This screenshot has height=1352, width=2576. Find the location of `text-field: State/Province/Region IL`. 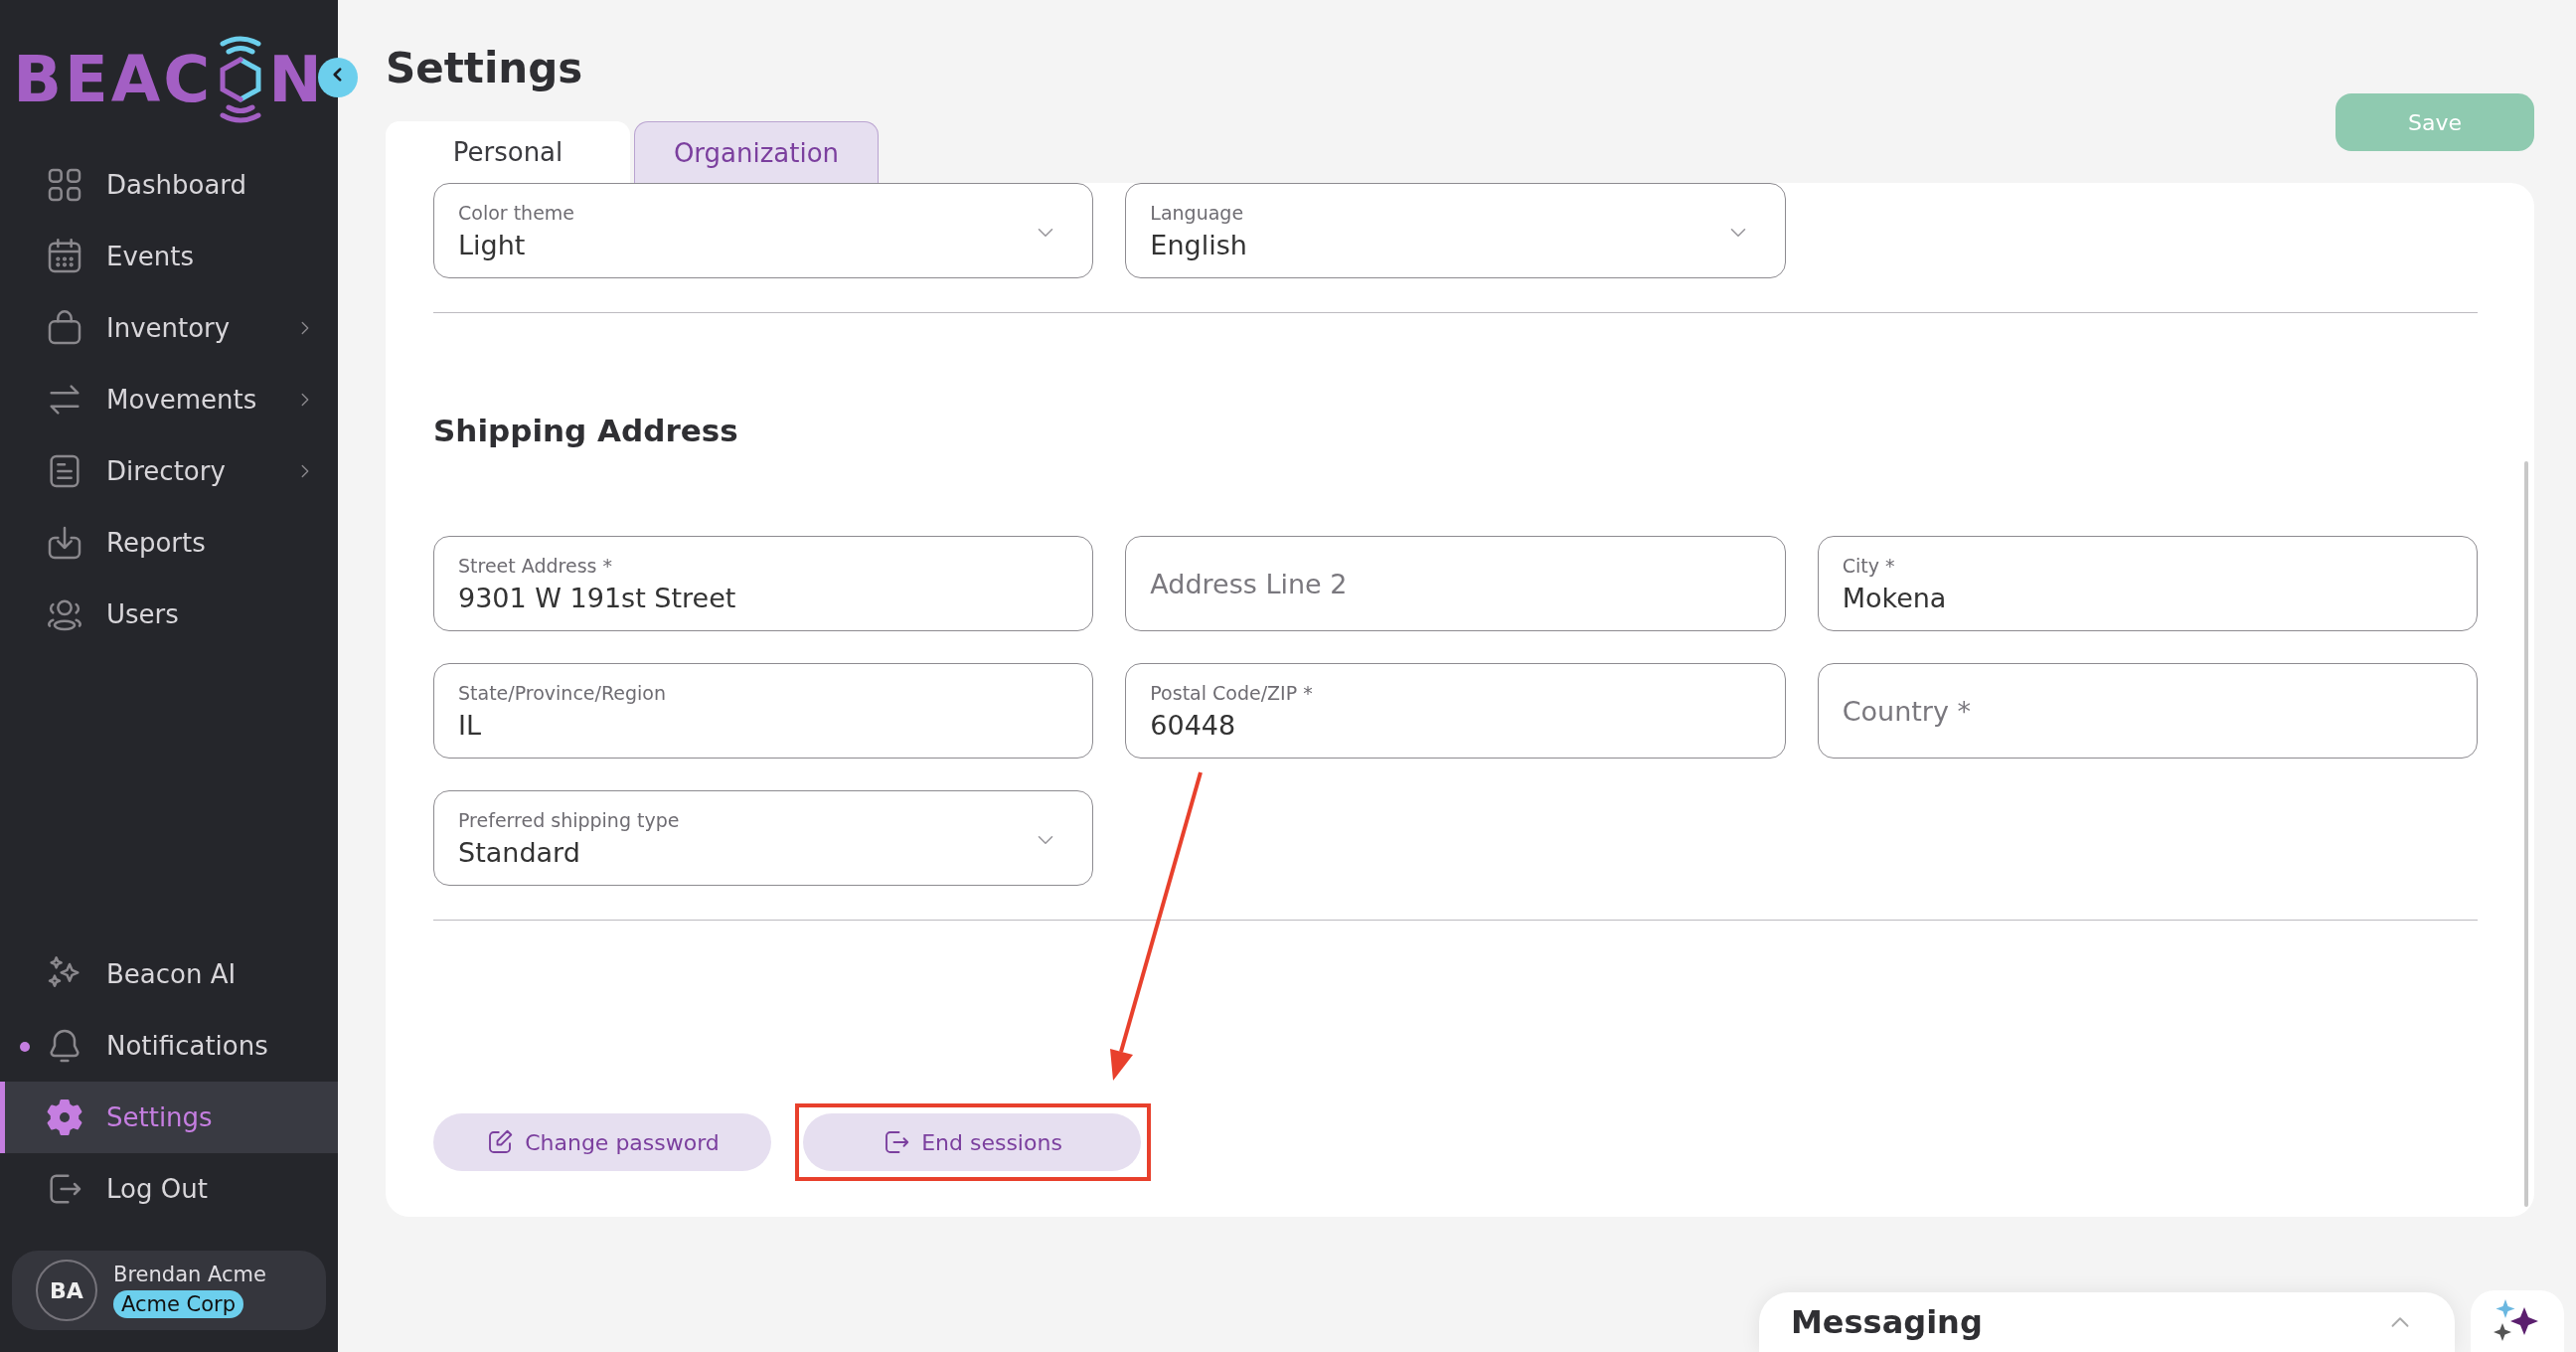

text-field: State/Province/Region IL is located at coordinates (763, 711).